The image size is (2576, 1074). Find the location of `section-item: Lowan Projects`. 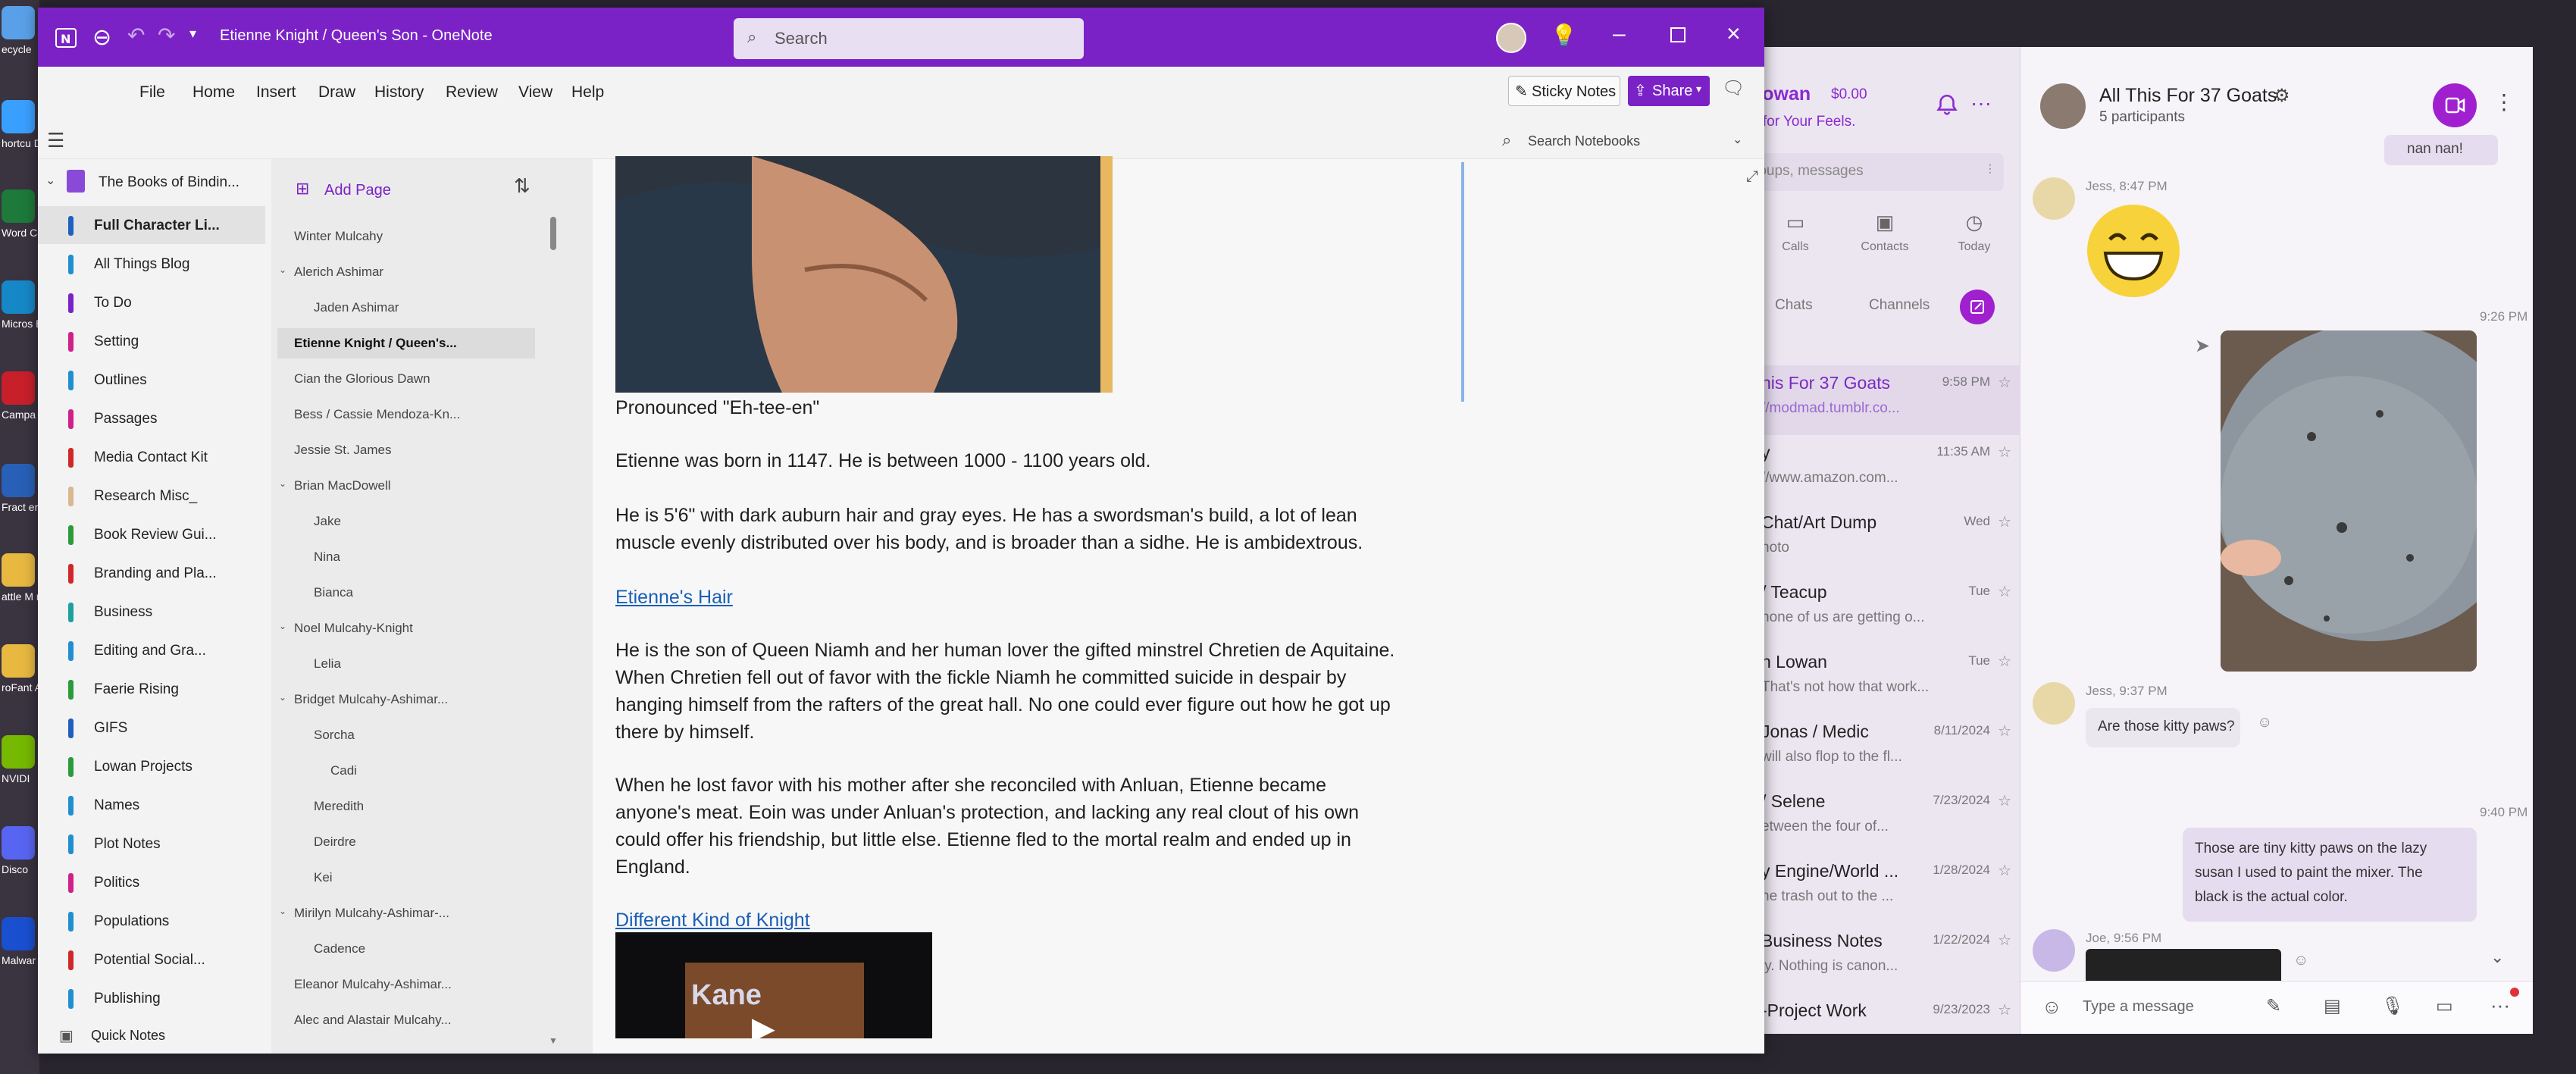

section-item: Lowan Projects is located at coordinates (152, 766).